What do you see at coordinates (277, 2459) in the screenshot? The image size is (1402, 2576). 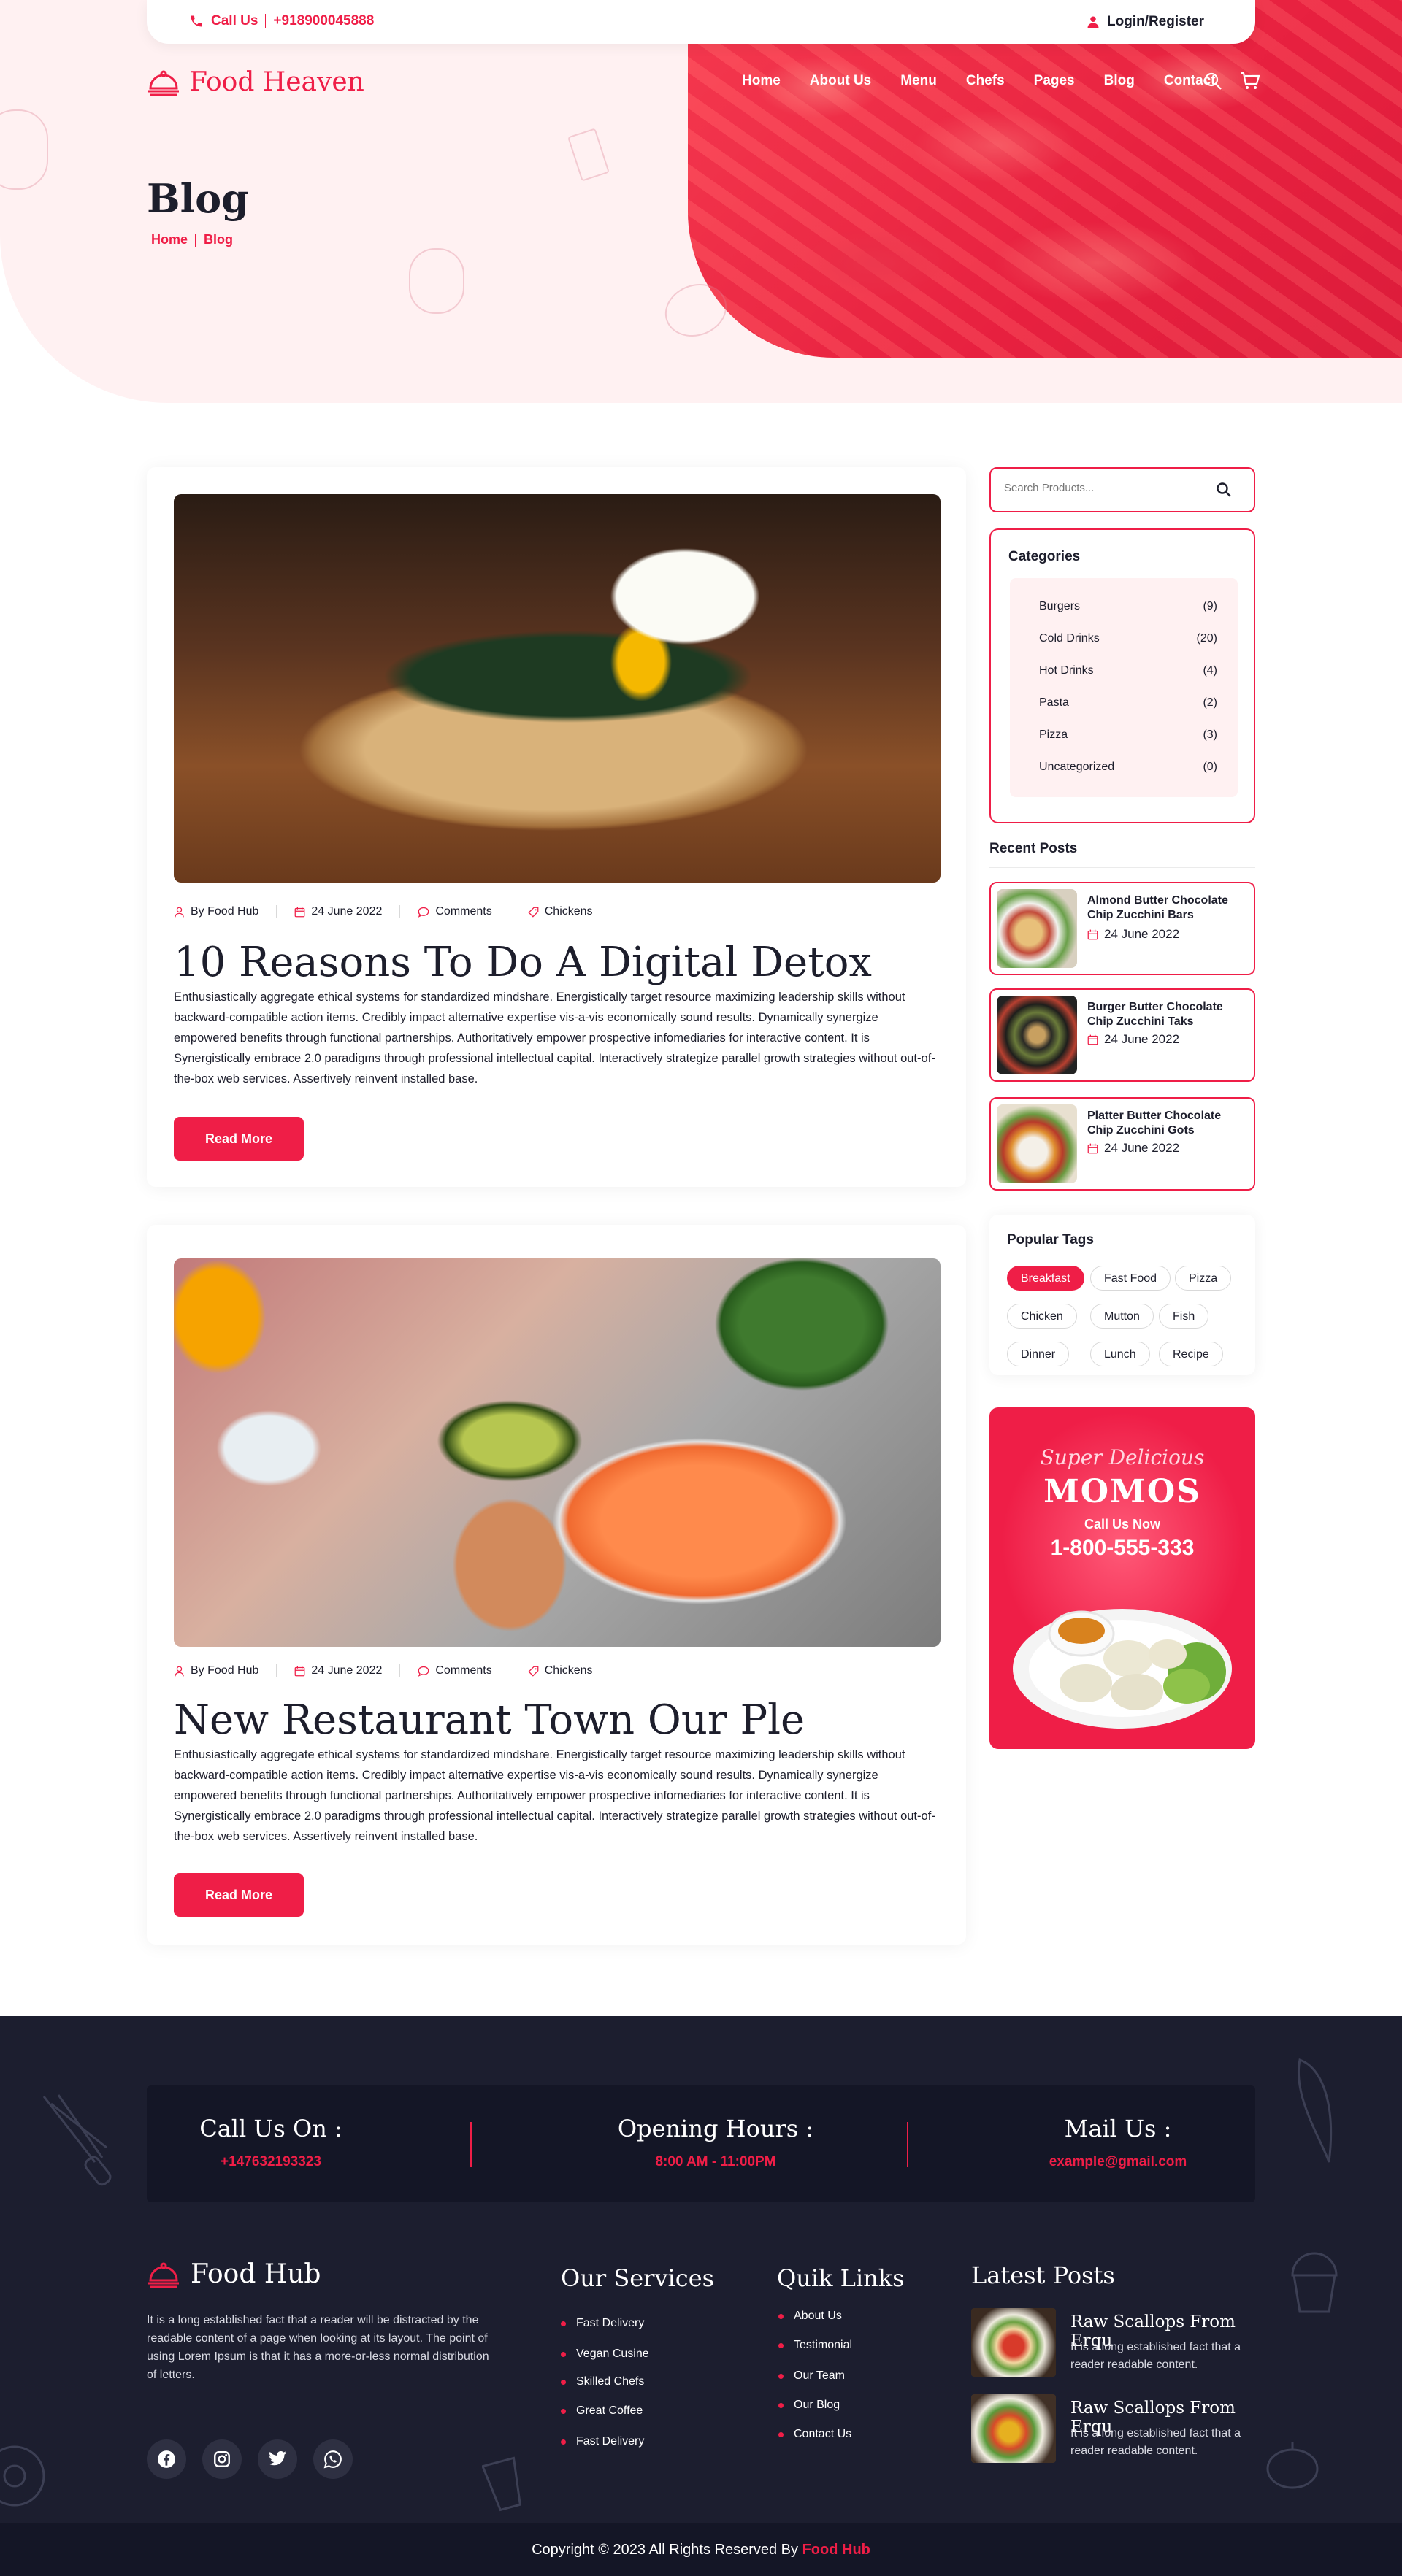 I see `twitter-link` at bounding box center [277, 2459].